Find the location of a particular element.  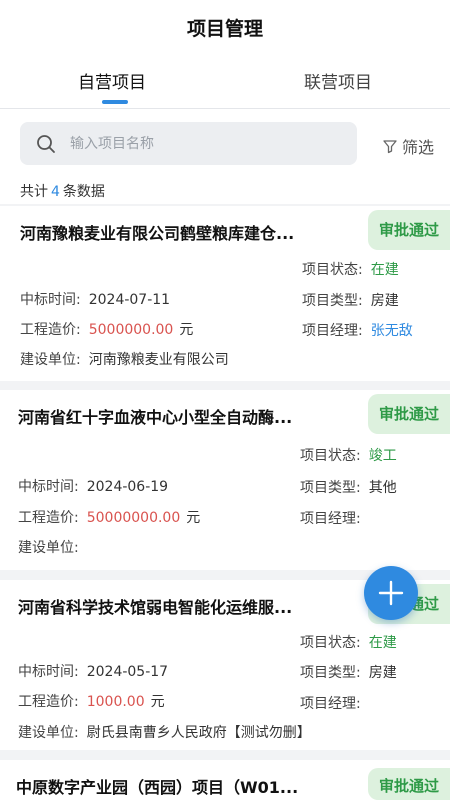

builder-value: 河南豫粮麦业有限公司 is located at coordinates (158, 360).